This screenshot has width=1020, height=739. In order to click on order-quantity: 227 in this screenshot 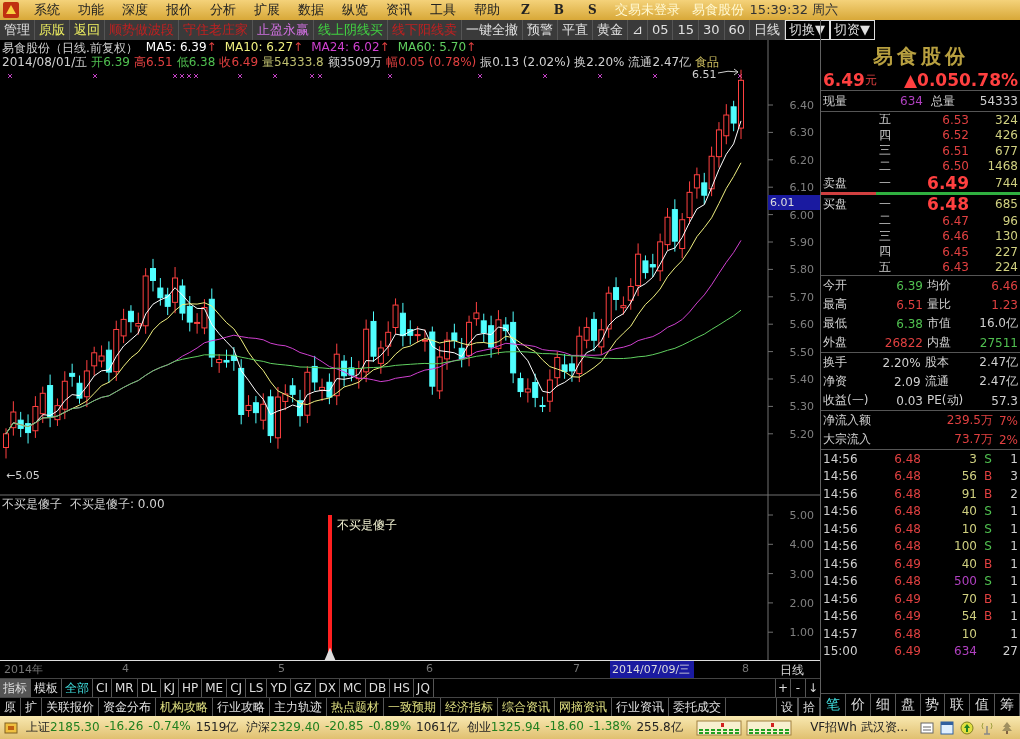, I will do `click(1006, 251)`.